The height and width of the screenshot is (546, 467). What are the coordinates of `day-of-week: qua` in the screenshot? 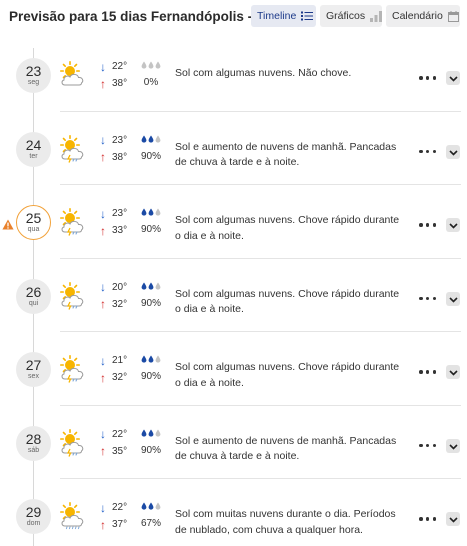 It's located at (33, 229).